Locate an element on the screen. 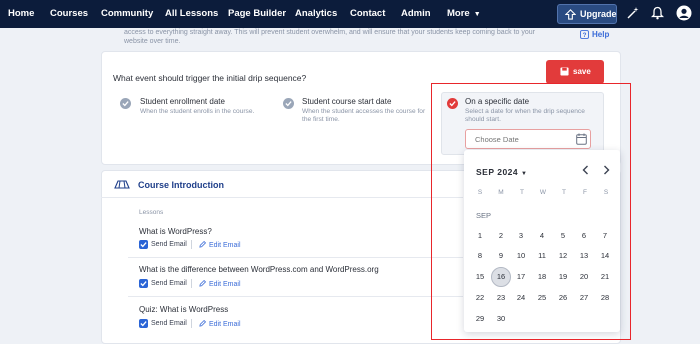 This screenshot has width=700, height=344. nav-home: Home is located at coordinates (21, 14).